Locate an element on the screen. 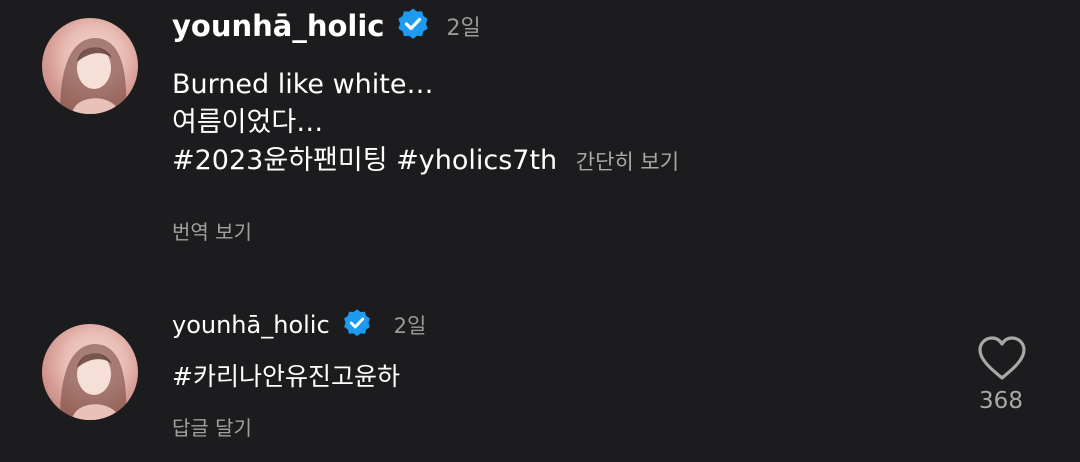 The image size is (1080, 462). comment-time: 2일 is located at coordinates (410, 326).